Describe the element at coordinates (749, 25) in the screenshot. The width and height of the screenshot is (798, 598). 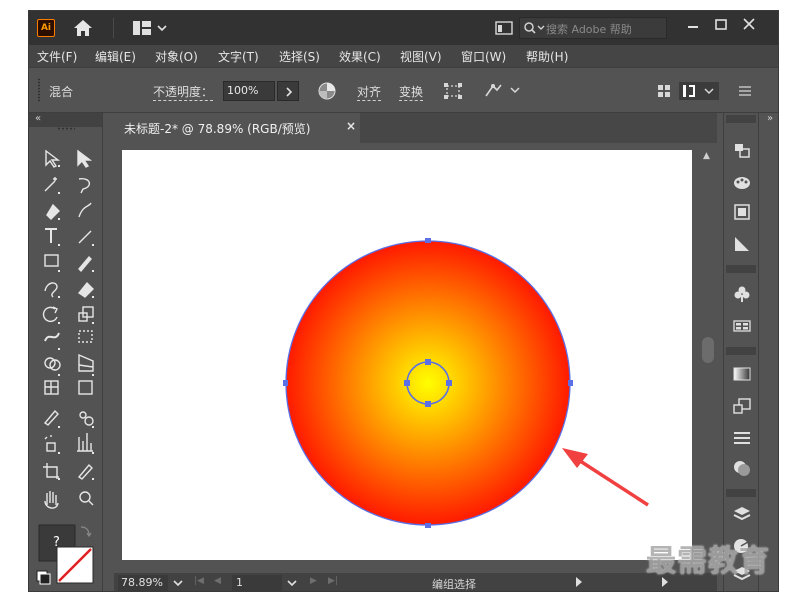
I see `close-button` at that location.